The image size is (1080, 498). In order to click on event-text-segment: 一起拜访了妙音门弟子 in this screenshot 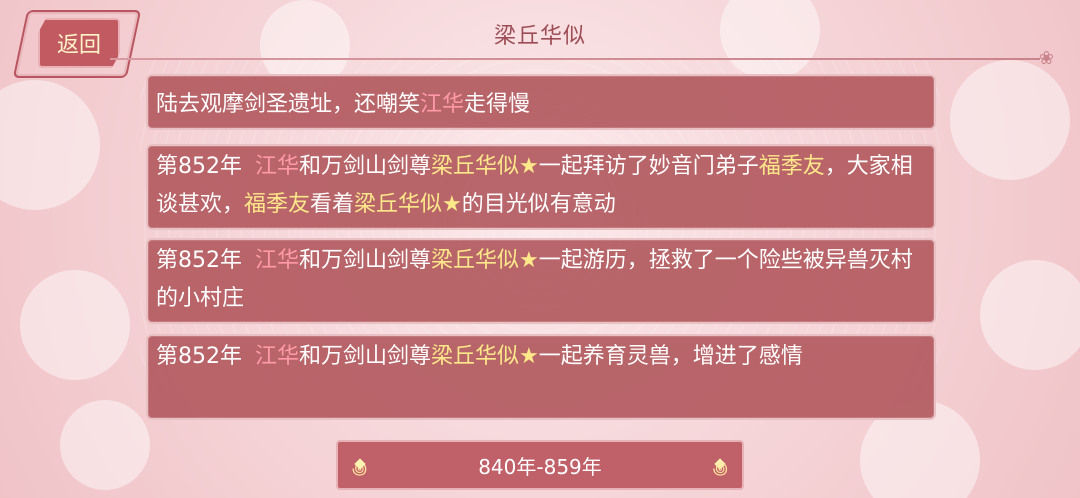, I will do `click(648, 166)`.